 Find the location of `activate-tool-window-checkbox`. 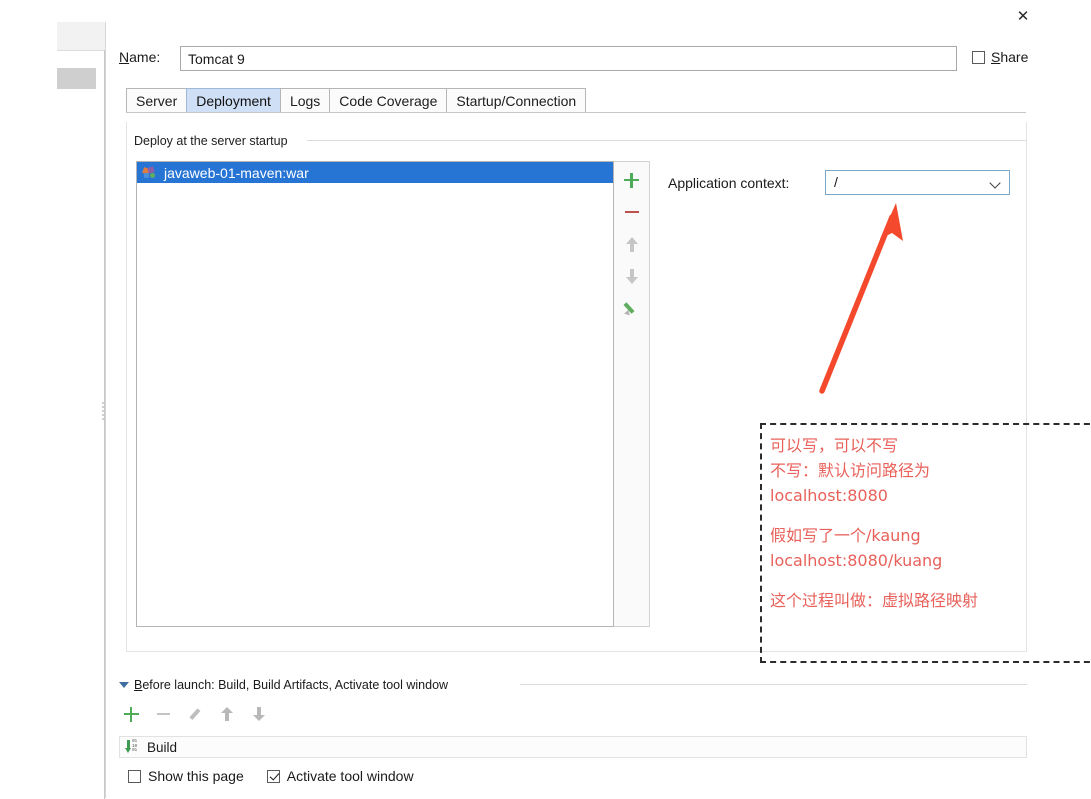

activate-tool-window-checkbox is located at coordinates (273, 776).